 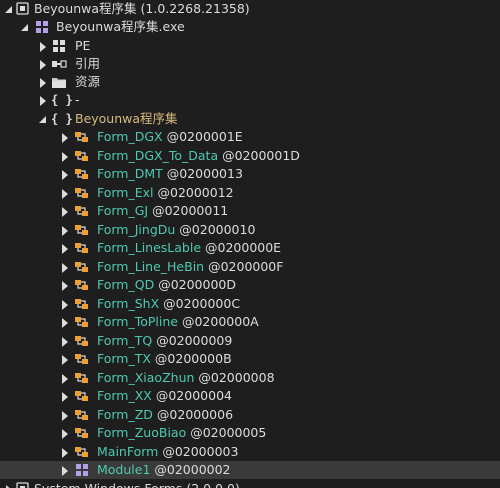 What do you see at coordinates (120, 26) in the screenshot?
I see `module-name: Beyounwa程序集.exe` at bounding box center [120, 26].